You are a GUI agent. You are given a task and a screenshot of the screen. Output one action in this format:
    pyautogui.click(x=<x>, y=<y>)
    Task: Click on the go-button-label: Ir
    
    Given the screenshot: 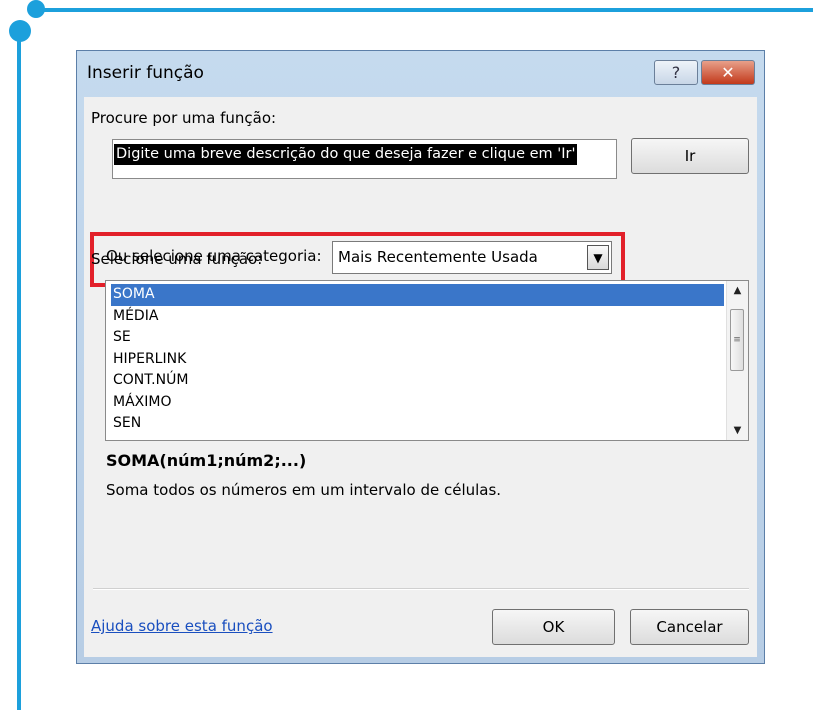 What is the action you would take?
    pyautogui.click(x=690, y=156)
    